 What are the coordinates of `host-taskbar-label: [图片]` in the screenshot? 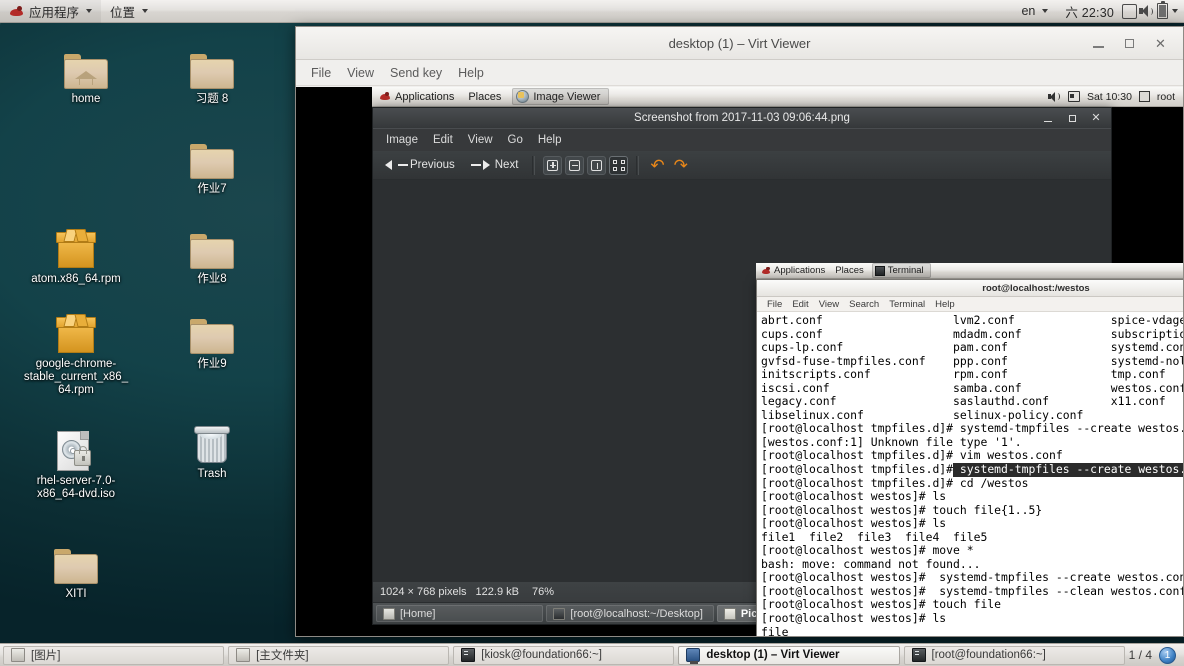 It's located at (46, 656).